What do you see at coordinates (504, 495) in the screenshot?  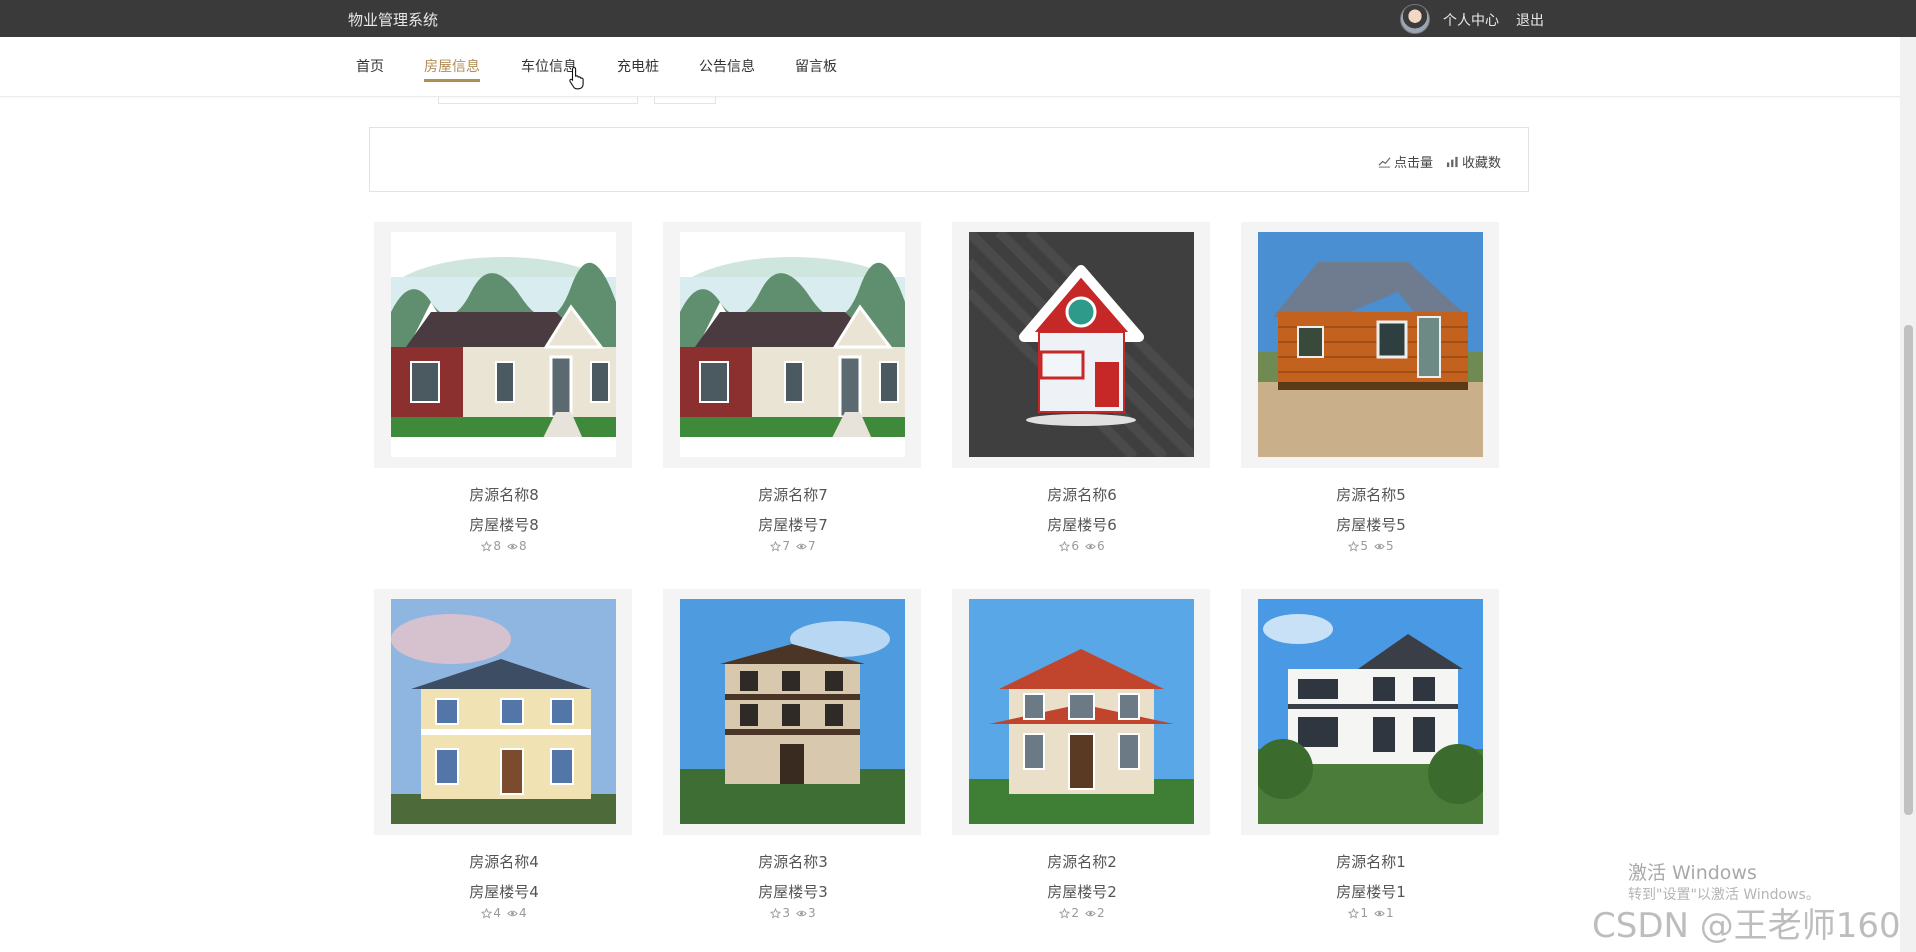 I see `house-name: 房源名称8` at bounding box center [504, 495].